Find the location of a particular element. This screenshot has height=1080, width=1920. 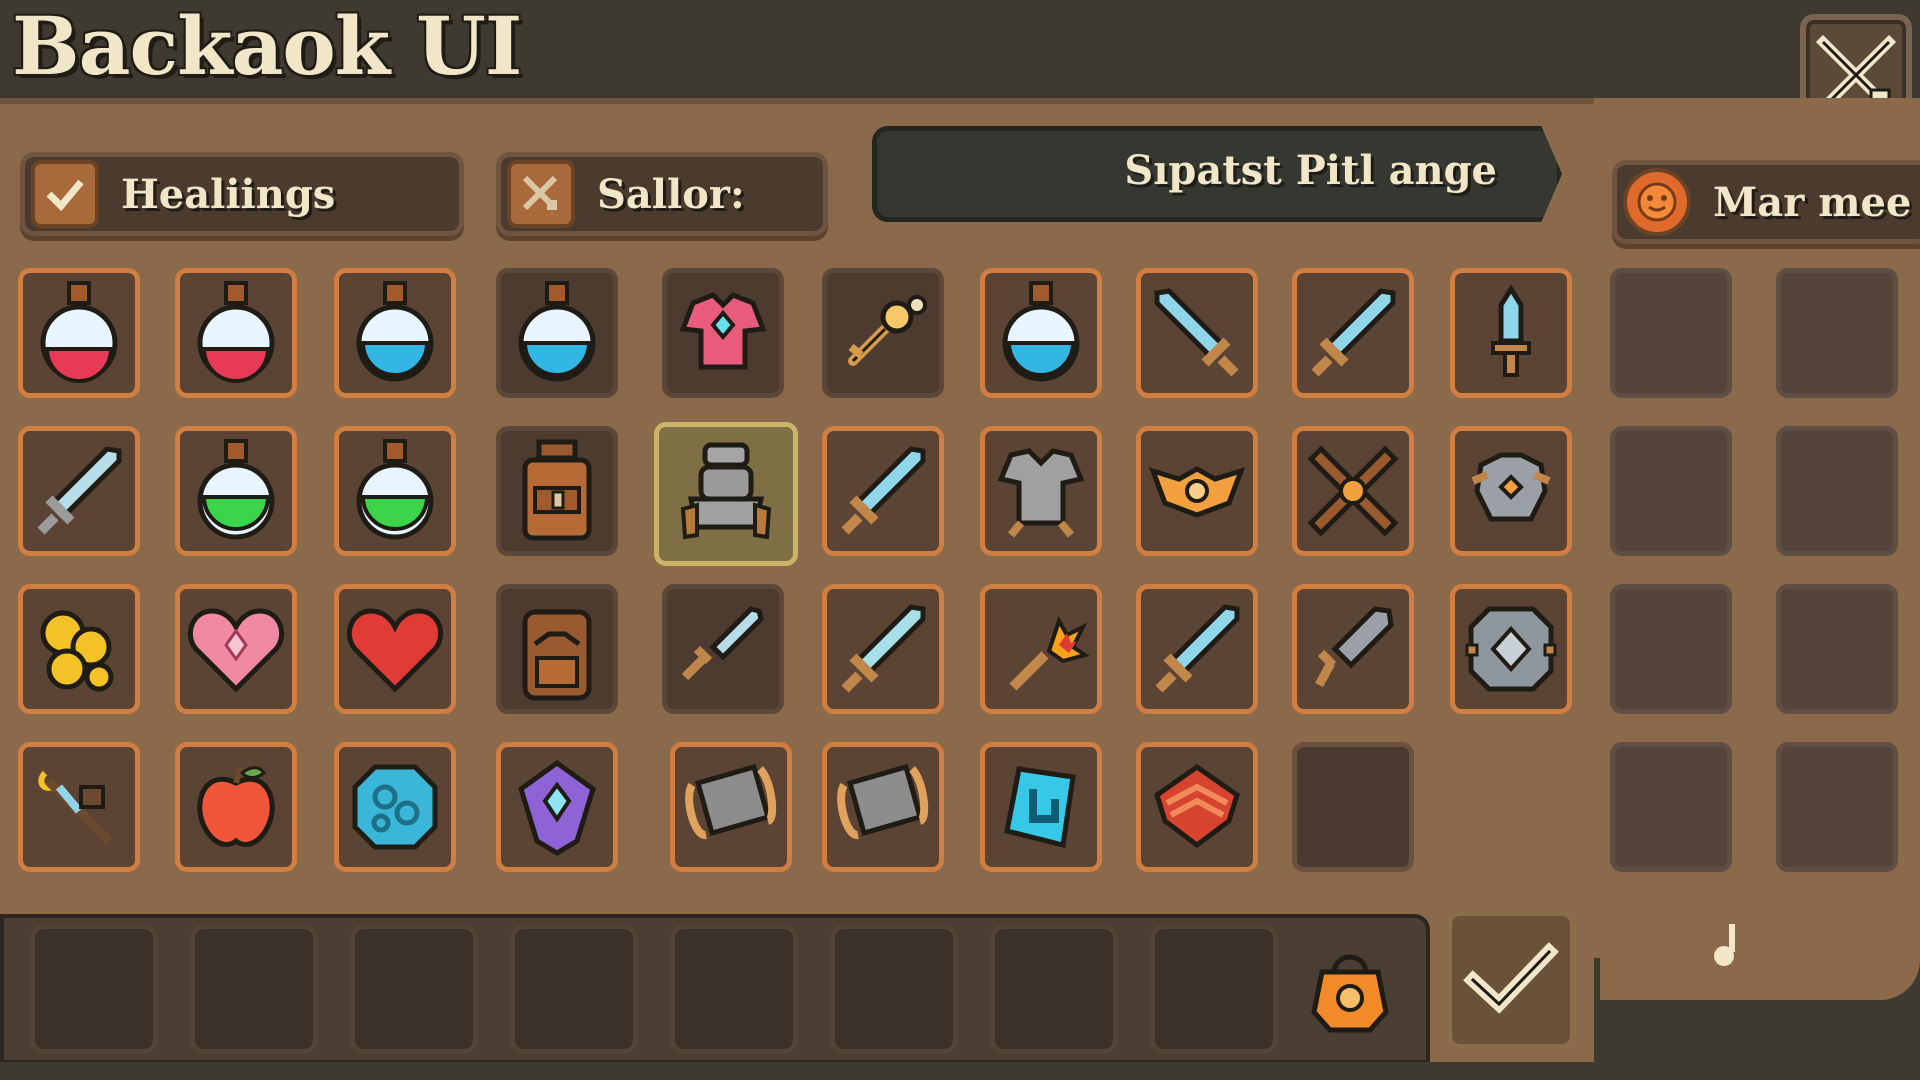

shield-icon is located at coordinates (1511, 649).